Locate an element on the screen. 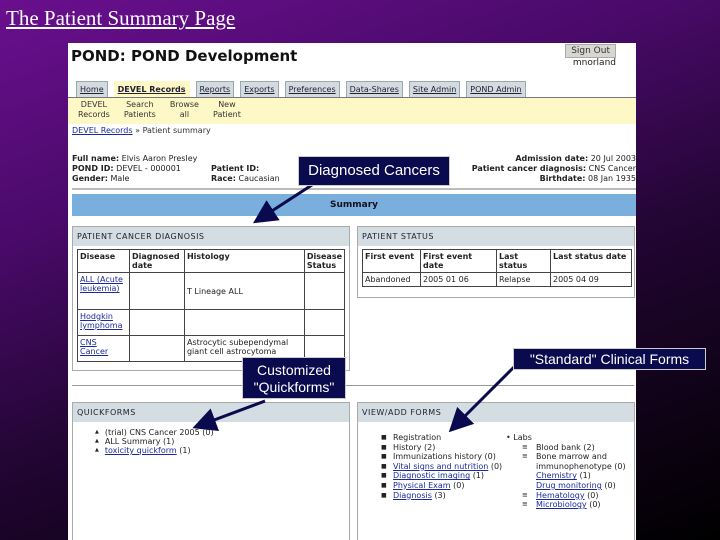 The width and height of the screenshot is (720, 540). column-header: First event date is located at coordinates (458, 261).